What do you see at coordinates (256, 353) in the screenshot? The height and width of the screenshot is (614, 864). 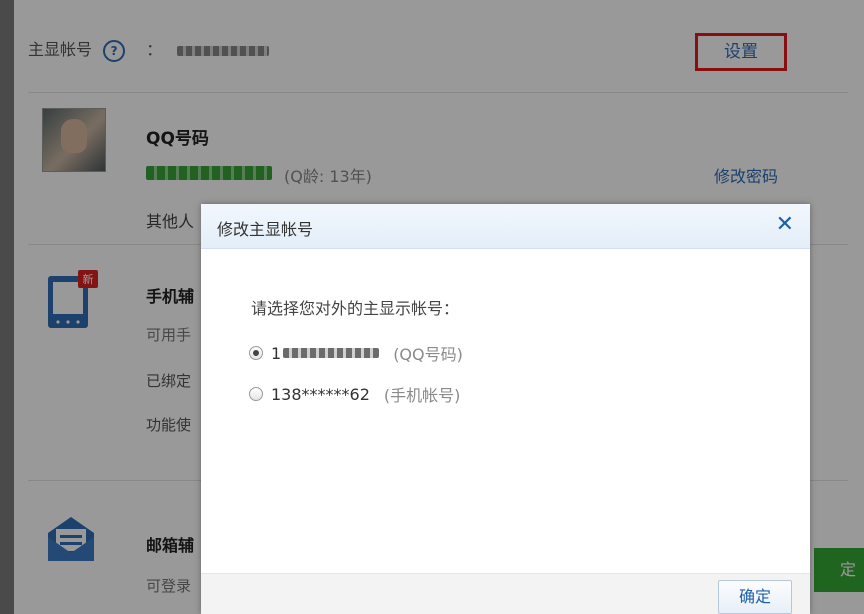 I see `radio-checked` at bounding box center [256, 353].